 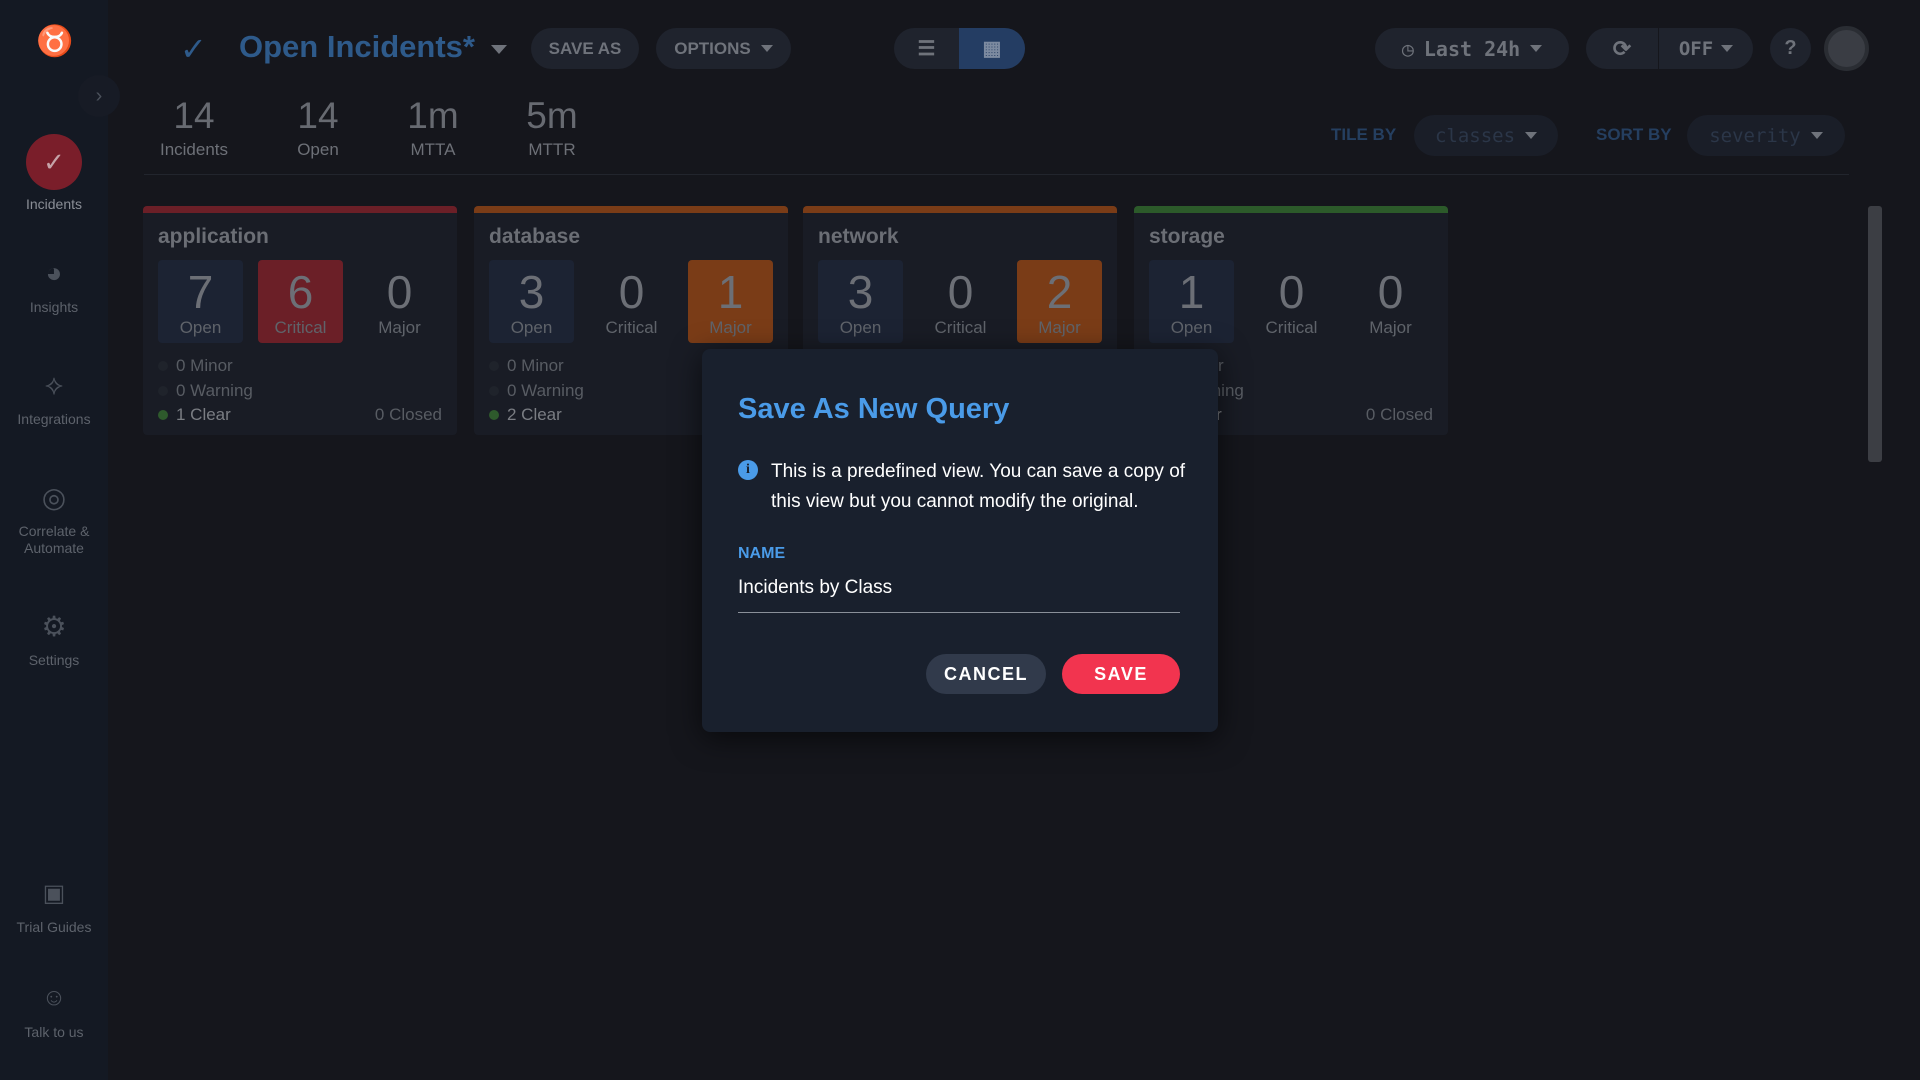 What do you see at coordinates (535, 236) in the screenshot?
I see `tile-title: database` at bounding box center [535, 236].